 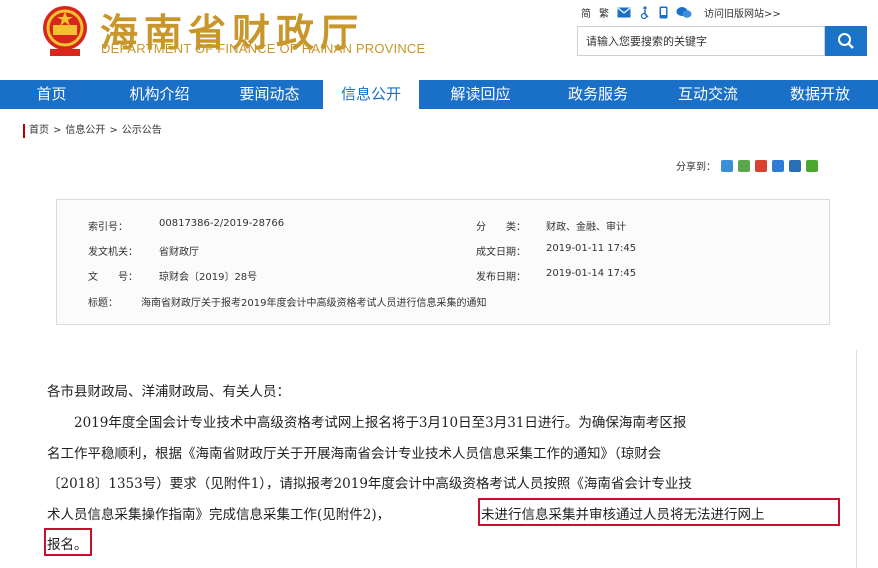 I want to click on index-label: 索引号：, so click(x=108, y=227).